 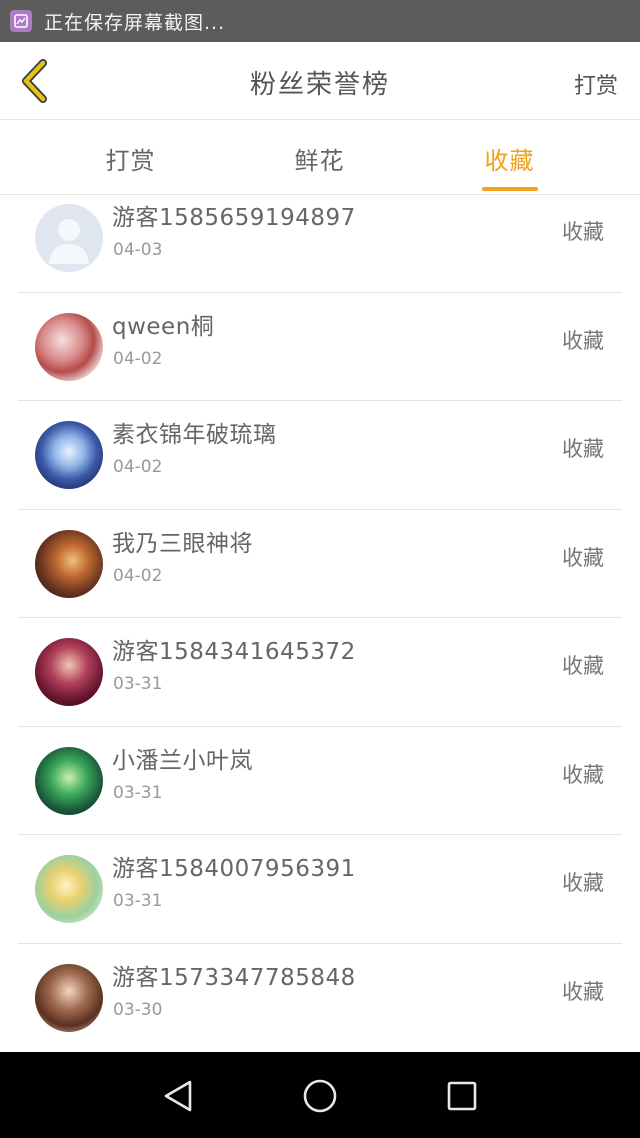 What do you see at coordinates (320, 244) in the screenshot?
I see `list-item: 游客1585659194897 04-03 收藏` at bounding box center [320, 244].